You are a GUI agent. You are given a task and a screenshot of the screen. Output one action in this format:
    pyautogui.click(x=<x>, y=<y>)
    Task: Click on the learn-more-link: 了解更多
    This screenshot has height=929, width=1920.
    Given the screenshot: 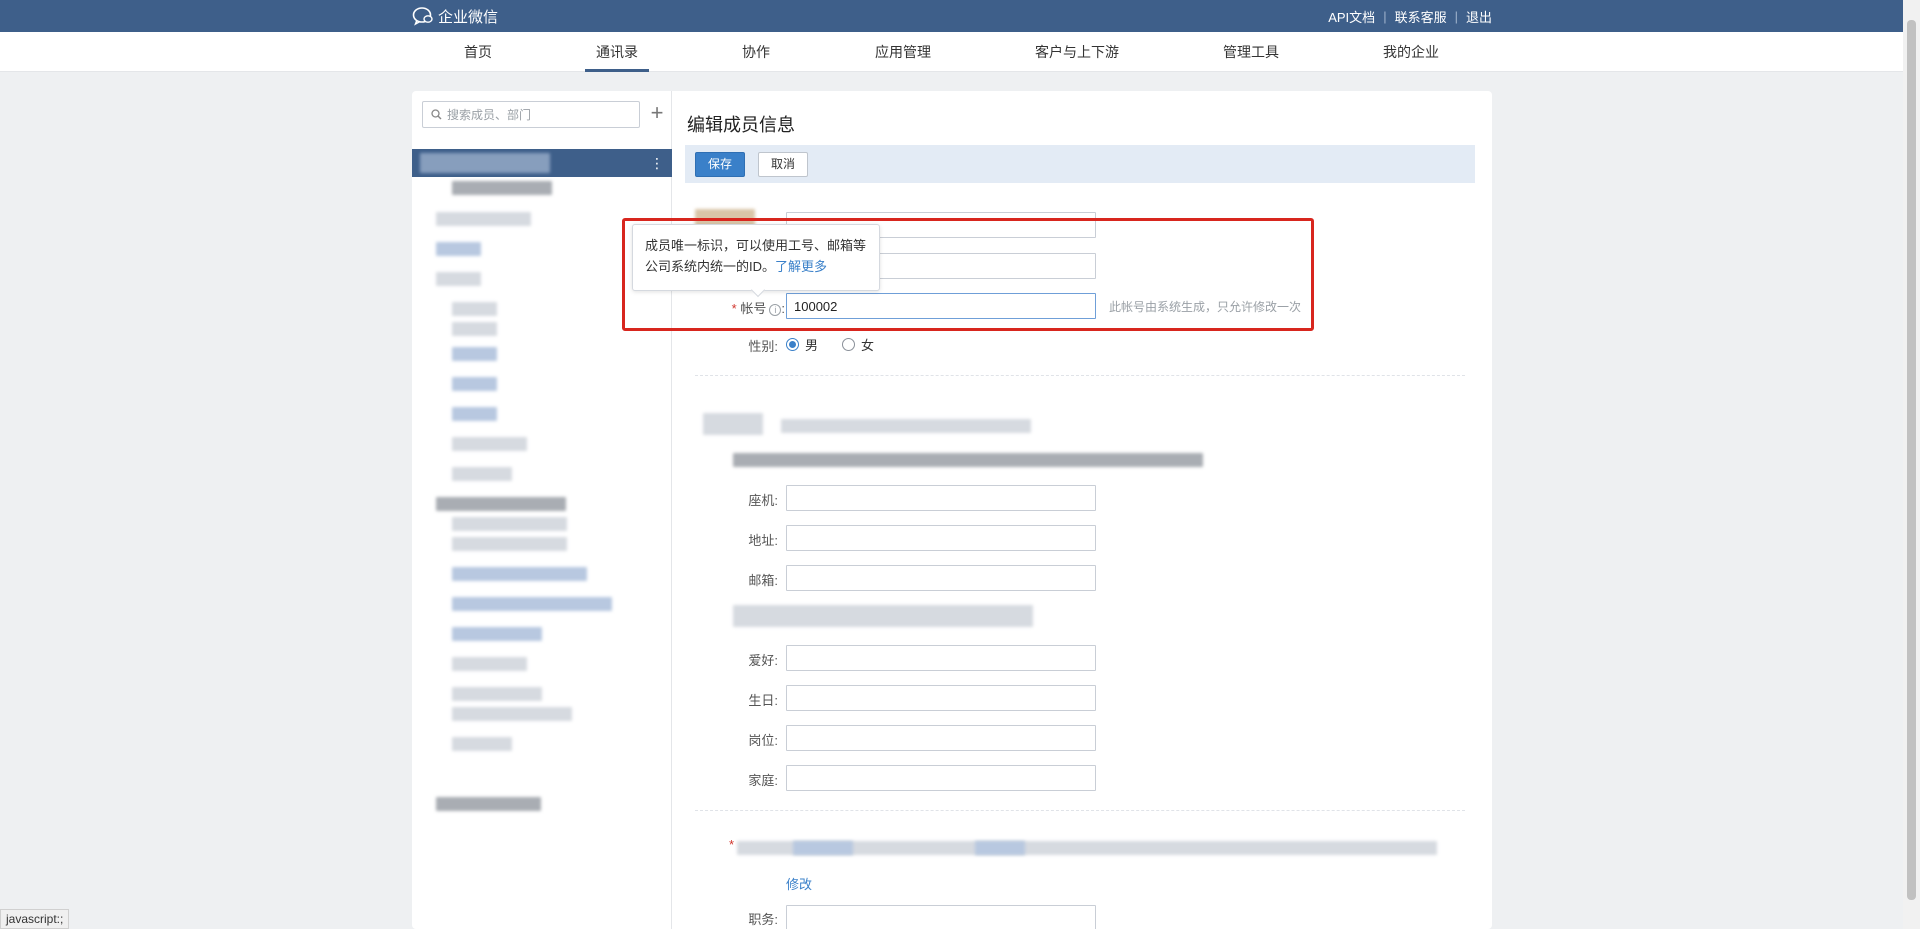 What is the action you would take?
    pyautogui.click(x=801, y=266)
    